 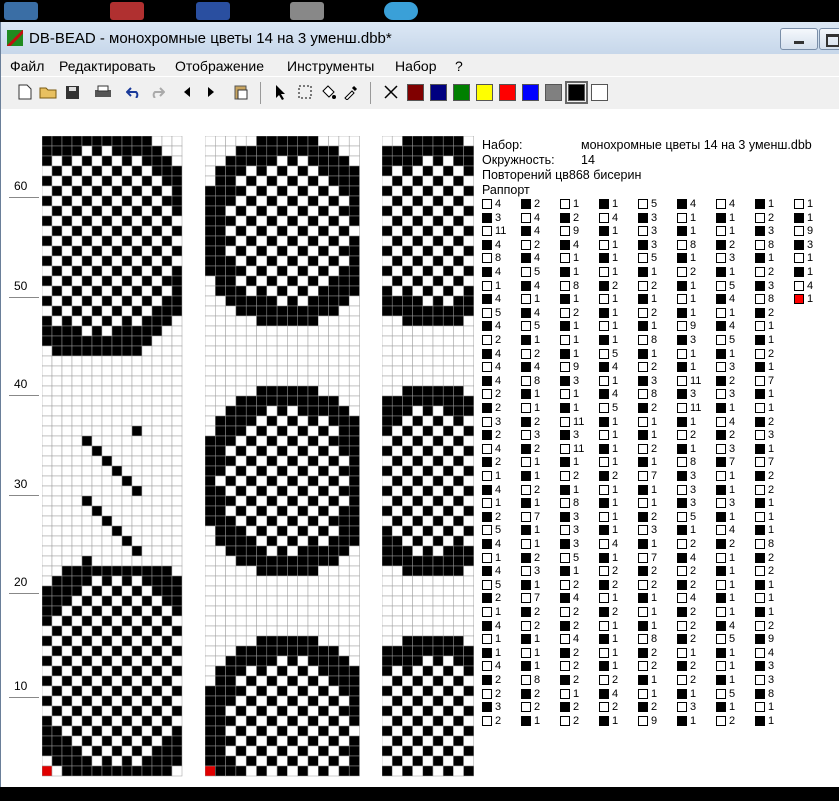 What do you see at coordinates (330, 66) in the screenshot?
I see `menu-tools: Инструменты` at bounding box center [330, 66].